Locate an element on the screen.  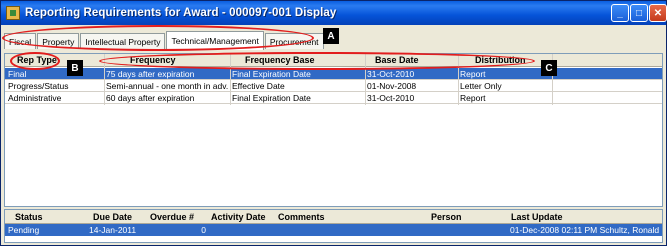
app-icon is located at coordinates (13, 13).